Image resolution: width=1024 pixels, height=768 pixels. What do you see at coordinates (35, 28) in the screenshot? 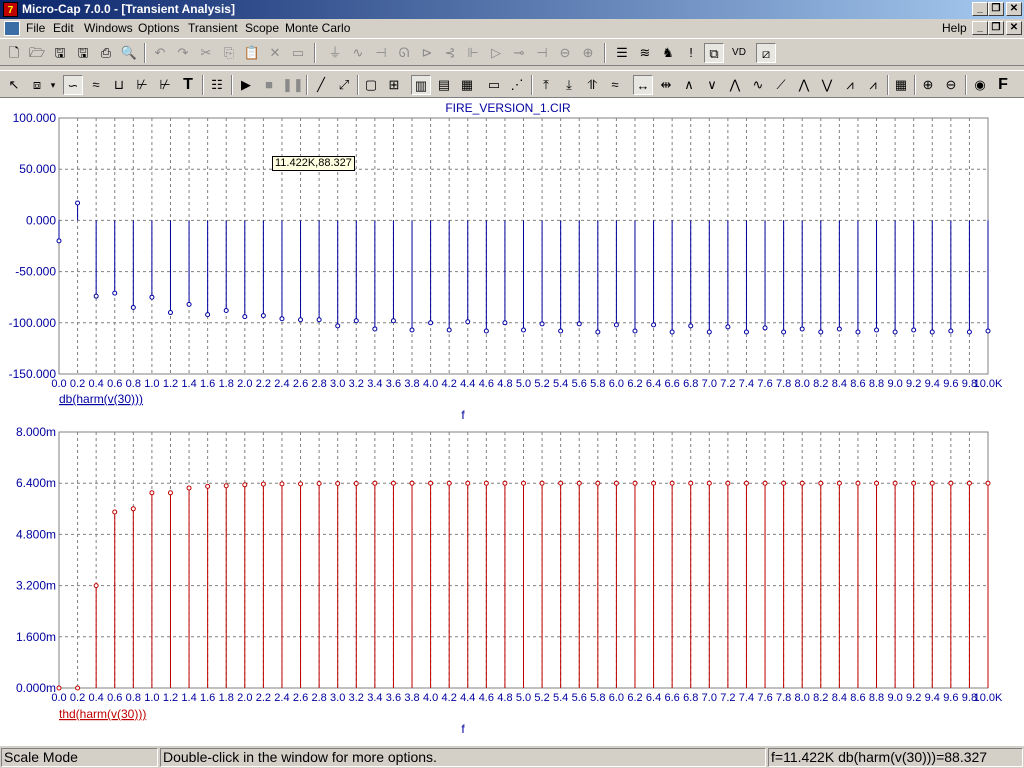
I see `menu-file: File` at bounding box center [35, 28].